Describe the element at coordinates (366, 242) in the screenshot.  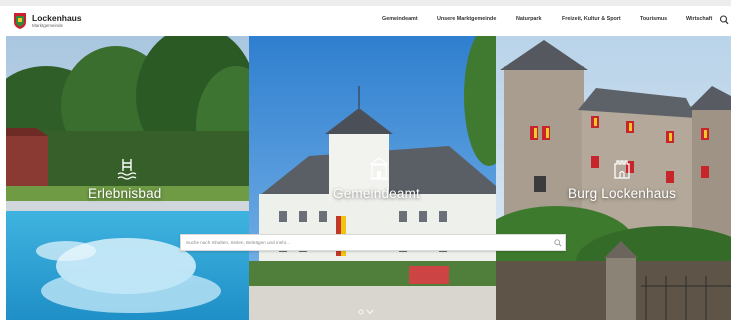
I see `hero-search-input` at that location.